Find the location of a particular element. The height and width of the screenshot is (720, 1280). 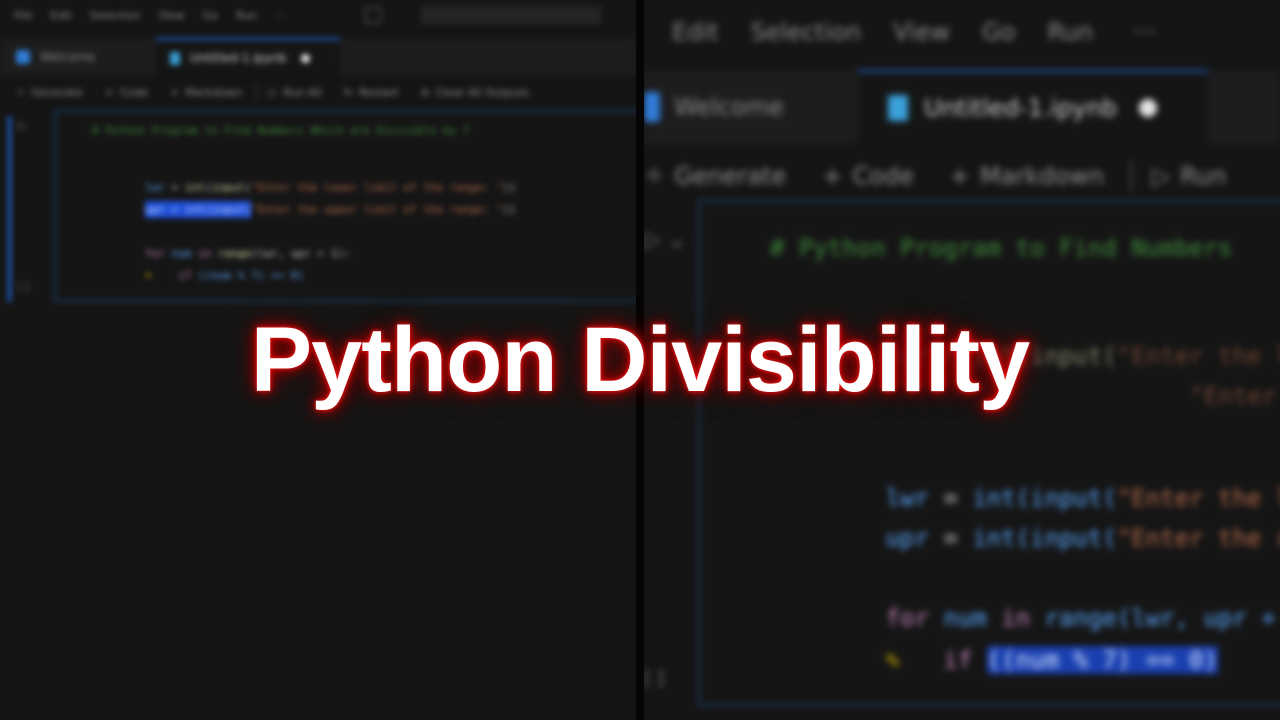

right-tabbar: Welcome Untitled-1.ipynb is located at coordinates (962, 107).